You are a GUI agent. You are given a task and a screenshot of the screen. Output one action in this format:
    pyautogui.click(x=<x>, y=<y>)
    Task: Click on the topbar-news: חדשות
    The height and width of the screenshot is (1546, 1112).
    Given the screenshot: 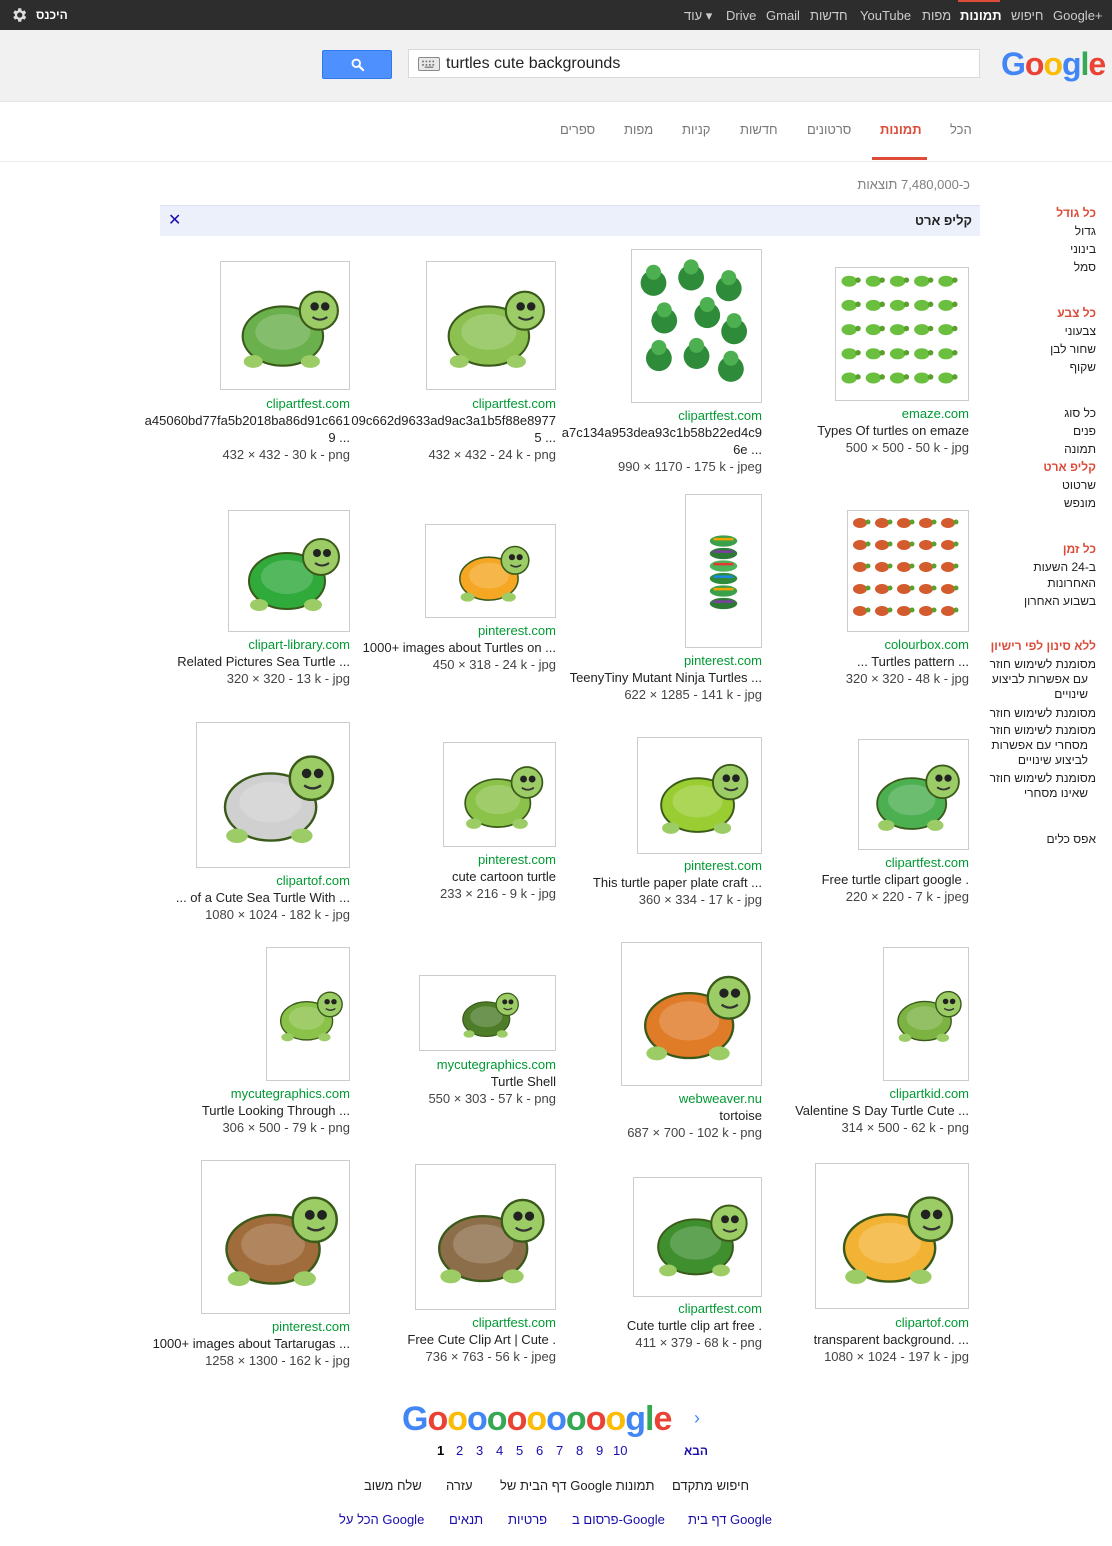 What is the action you would take?
    pyautogui.click(x=829, y=15)
    